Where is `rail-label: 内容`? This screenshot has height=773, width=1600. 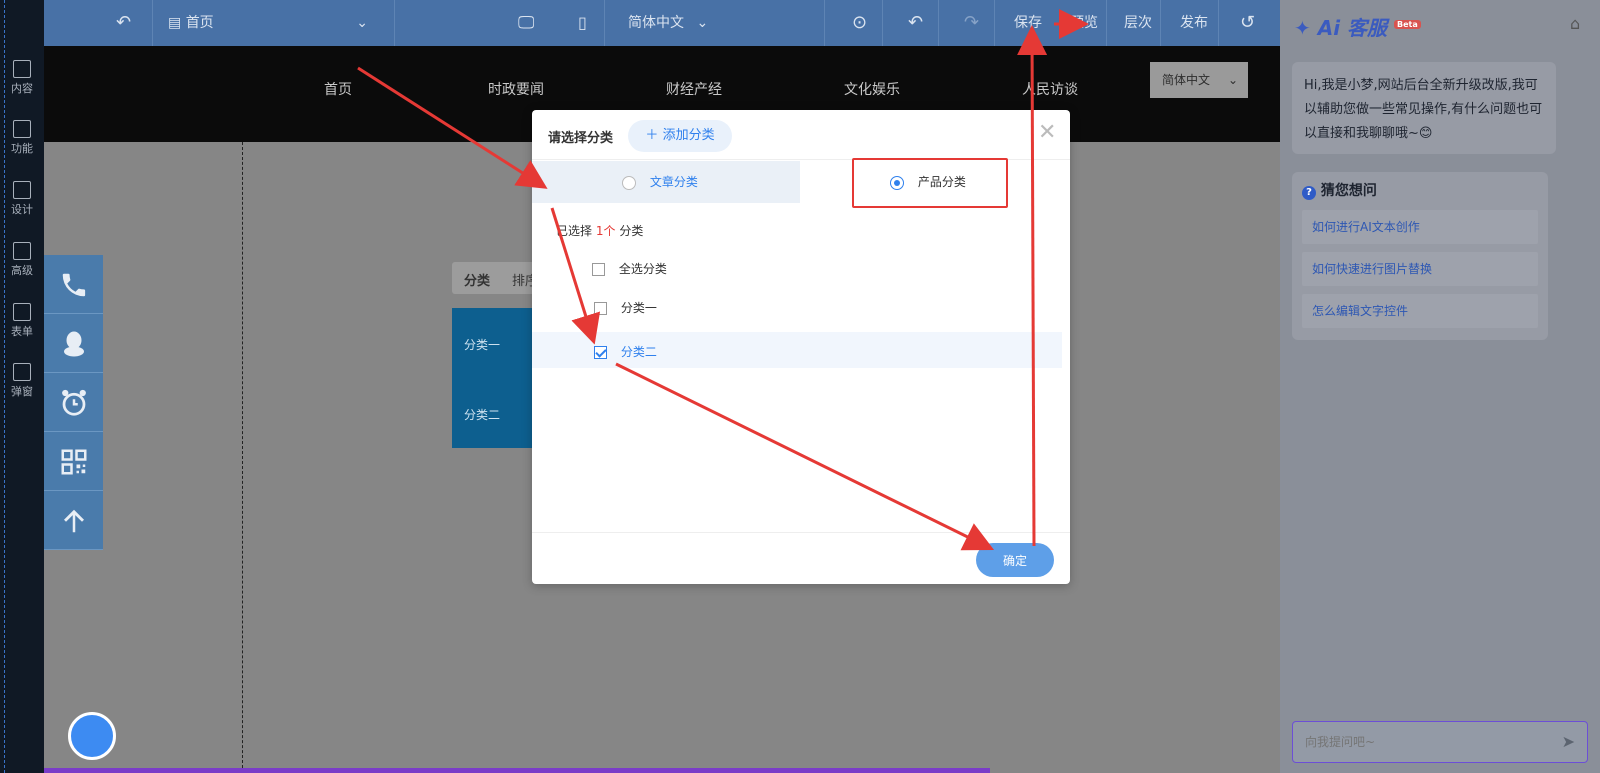 rail-label: 内容 is located at coordinates (22, 88).